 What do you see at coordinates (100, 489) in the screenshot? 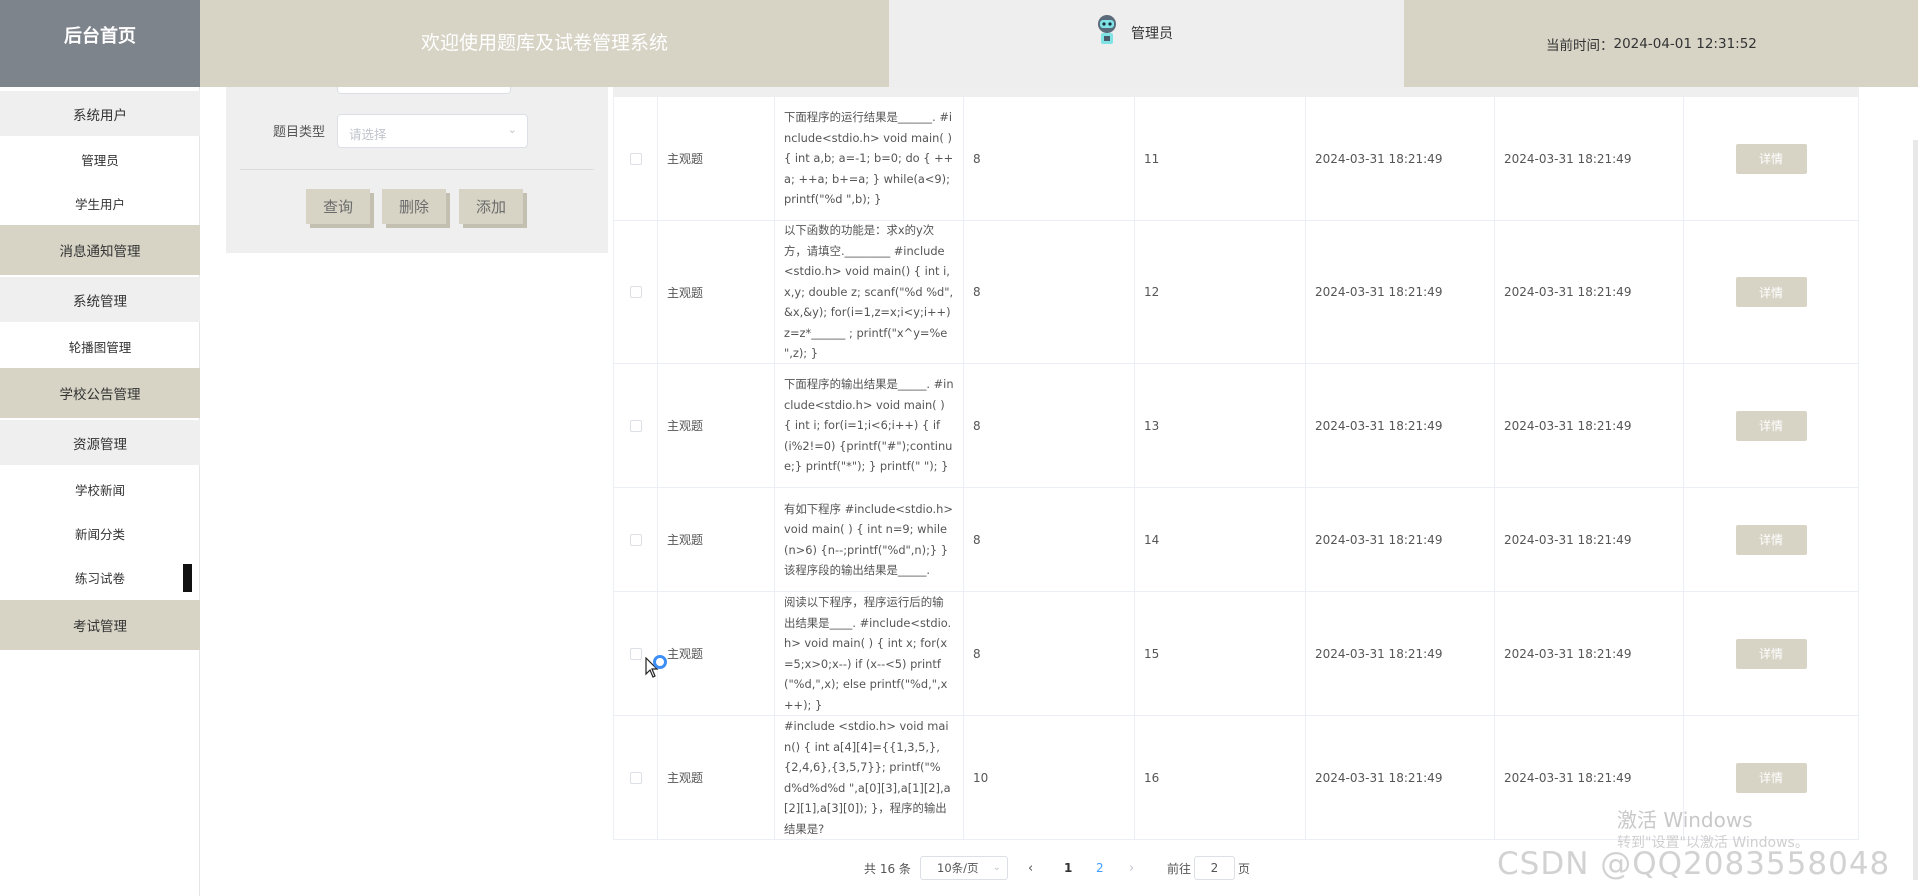
I see `menu-school-news: 学校新闻` at bounding box center [100, 489].